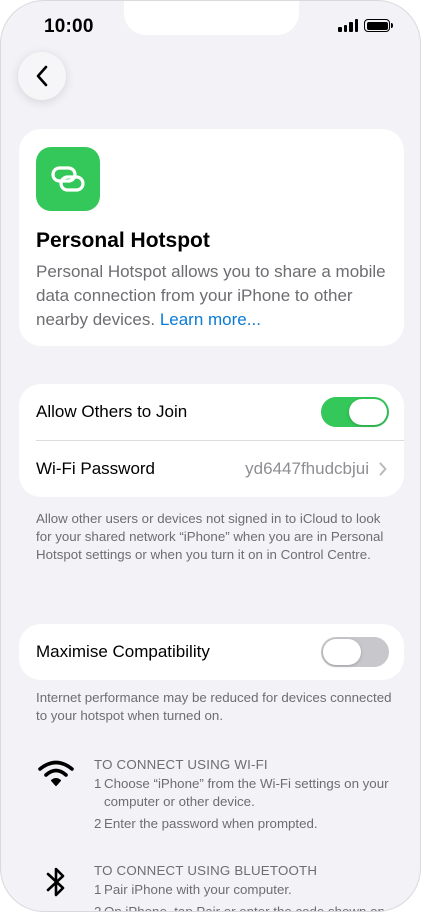 The height and width of the screenshot is (912, 421). What do you see at coordinates (123, 651) in the screenshot?
I see `compatibility-label: Maximise Compatibility` at bounding box center [123, 651].